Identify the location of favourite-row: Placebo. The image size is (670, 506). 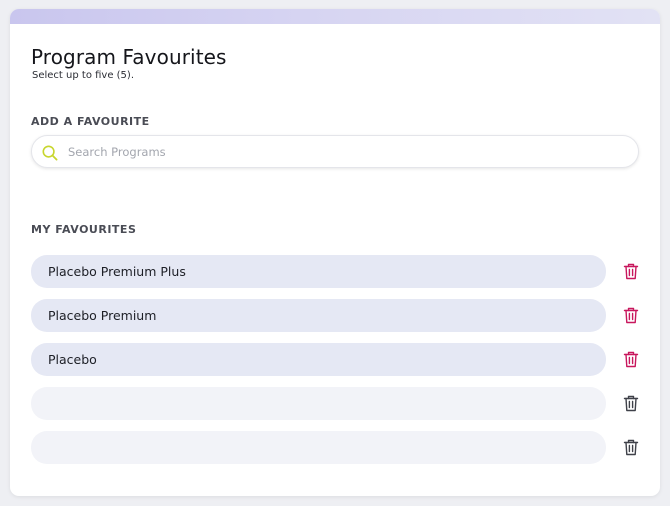
(345, 360).